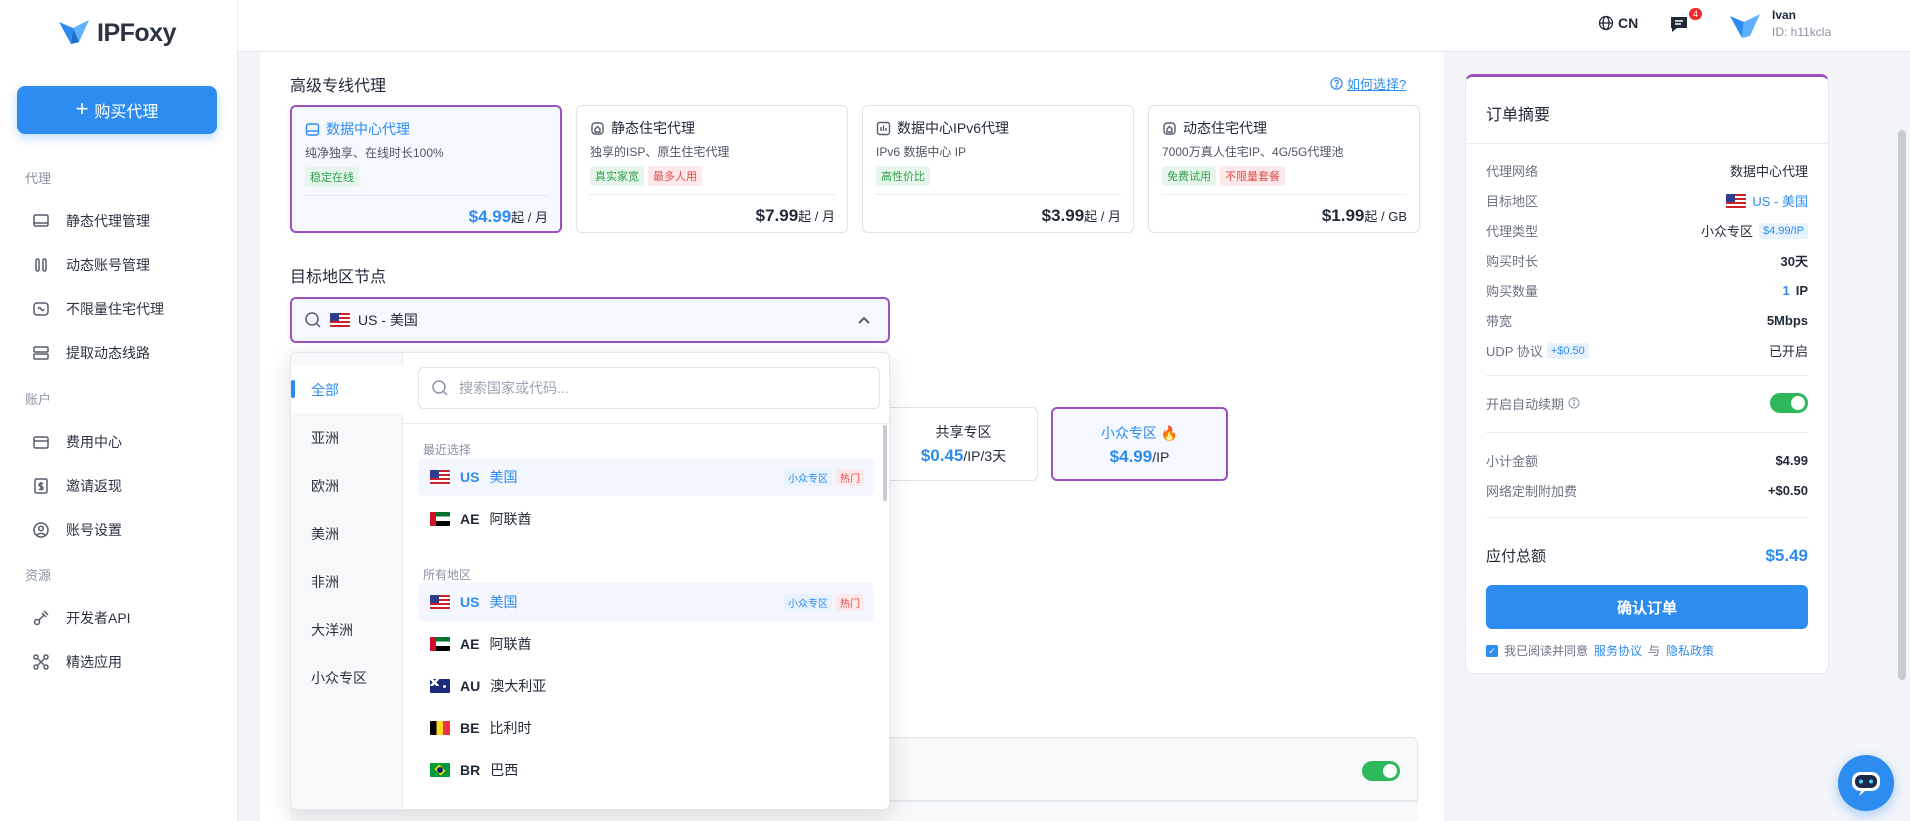 This screenshot has height=821, width=1910. What do you see at coordinates (338, 277) in the screenshot?
I see `region-title: 目标地区节点` at bounding box center [338, 277].